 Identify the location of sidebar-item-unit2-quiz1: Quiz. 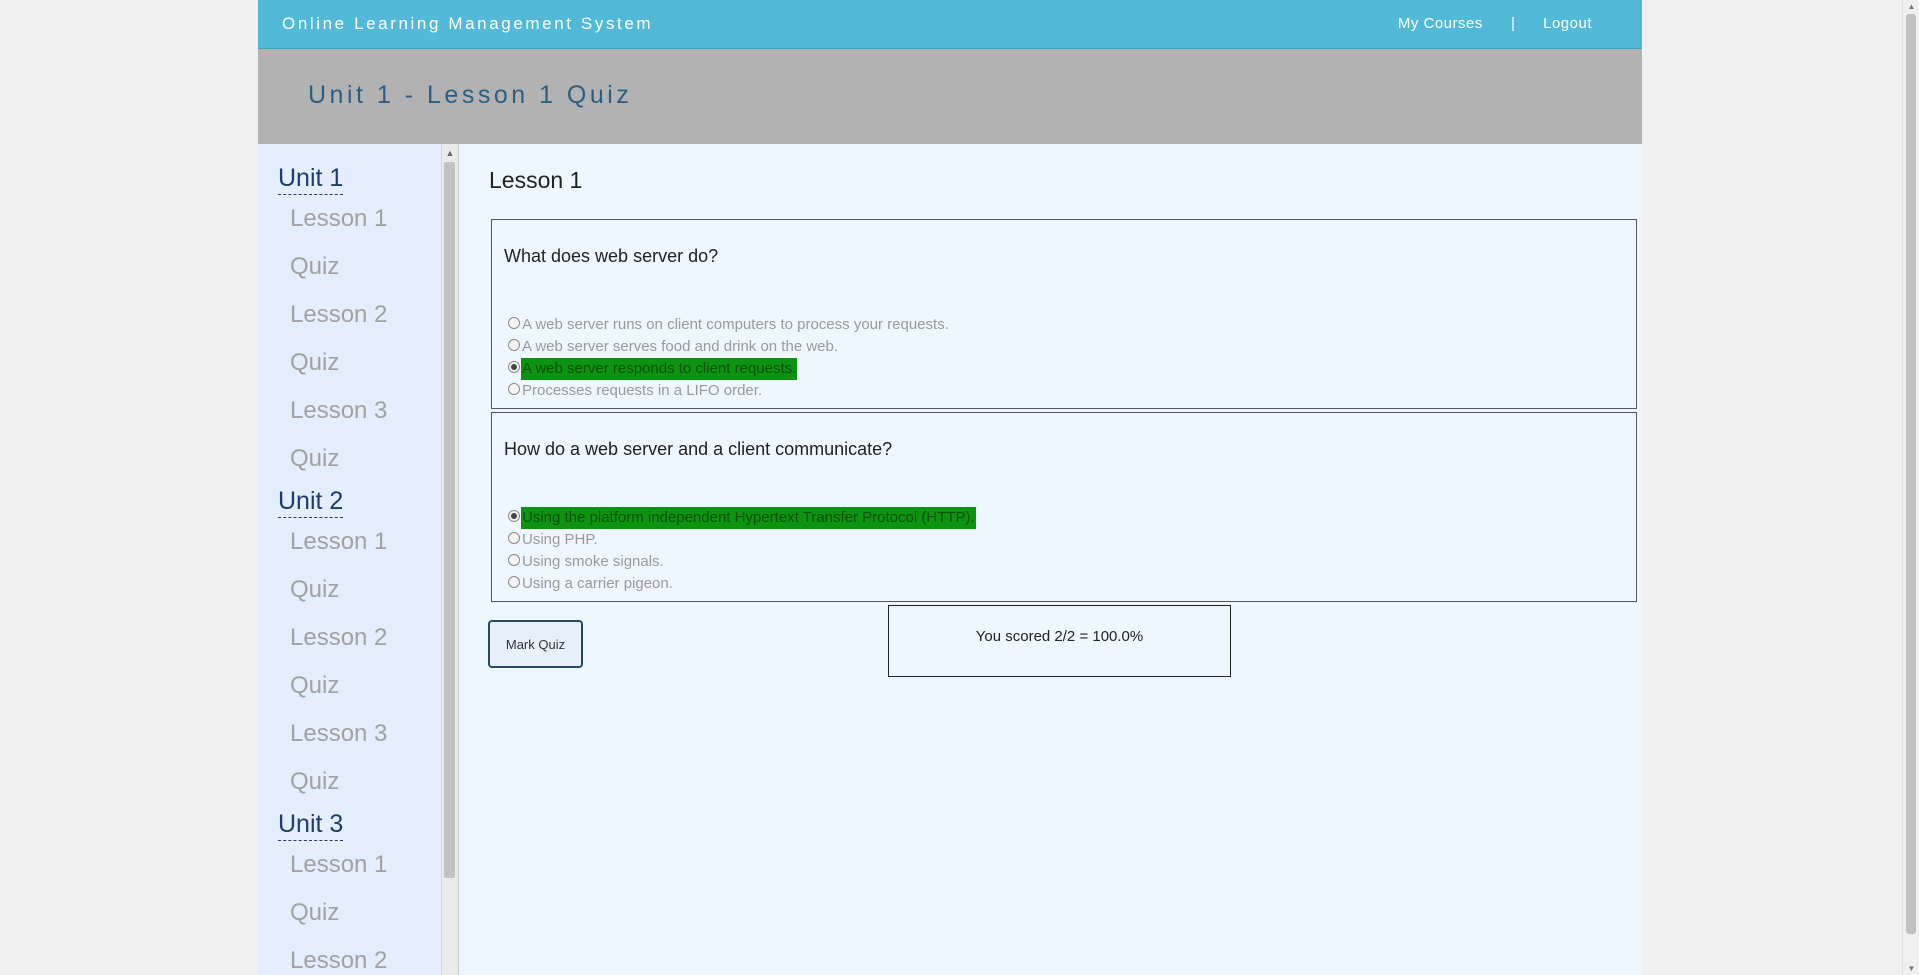
(365, 590).